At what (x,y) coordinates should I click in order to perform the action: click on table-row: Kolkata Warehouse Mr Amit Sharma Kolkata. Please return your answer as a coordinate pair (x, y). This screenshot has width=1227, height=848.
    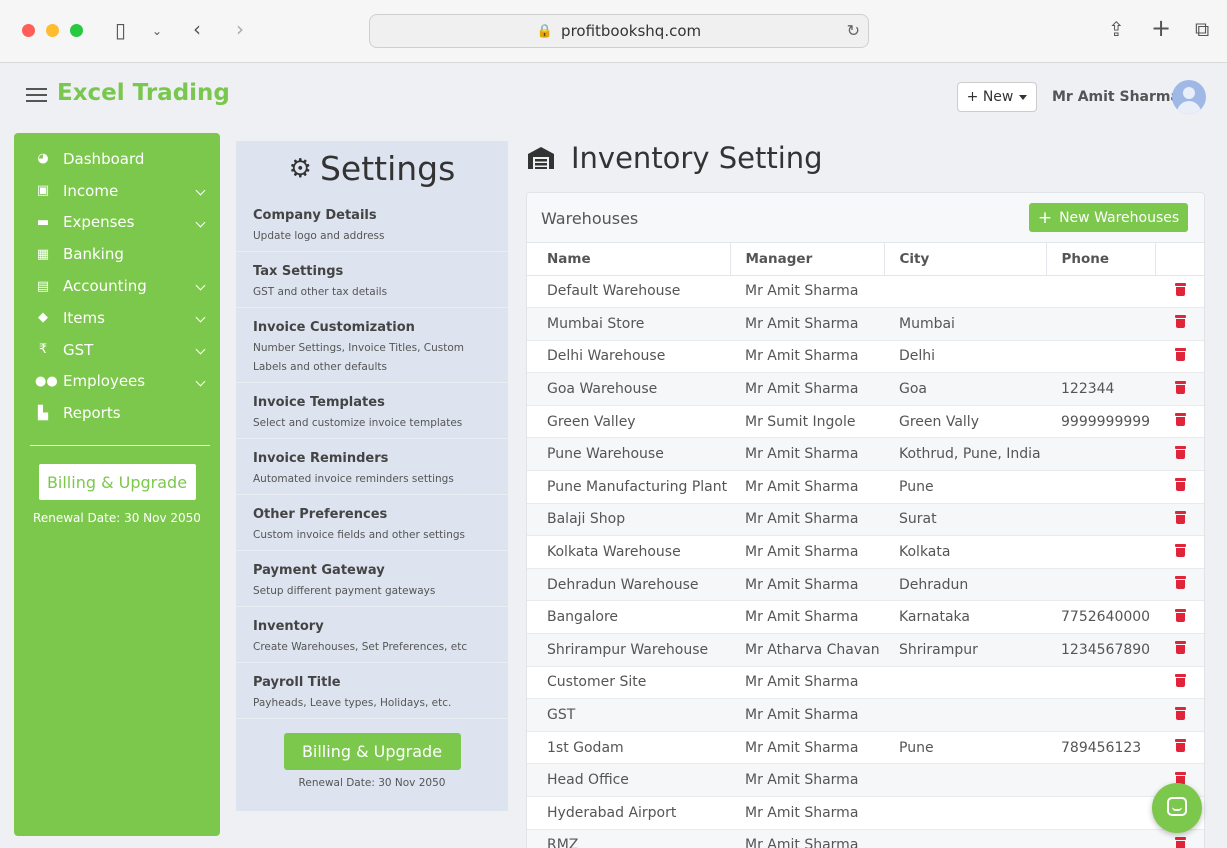
    Looking at the image, I should click on (865, 552).